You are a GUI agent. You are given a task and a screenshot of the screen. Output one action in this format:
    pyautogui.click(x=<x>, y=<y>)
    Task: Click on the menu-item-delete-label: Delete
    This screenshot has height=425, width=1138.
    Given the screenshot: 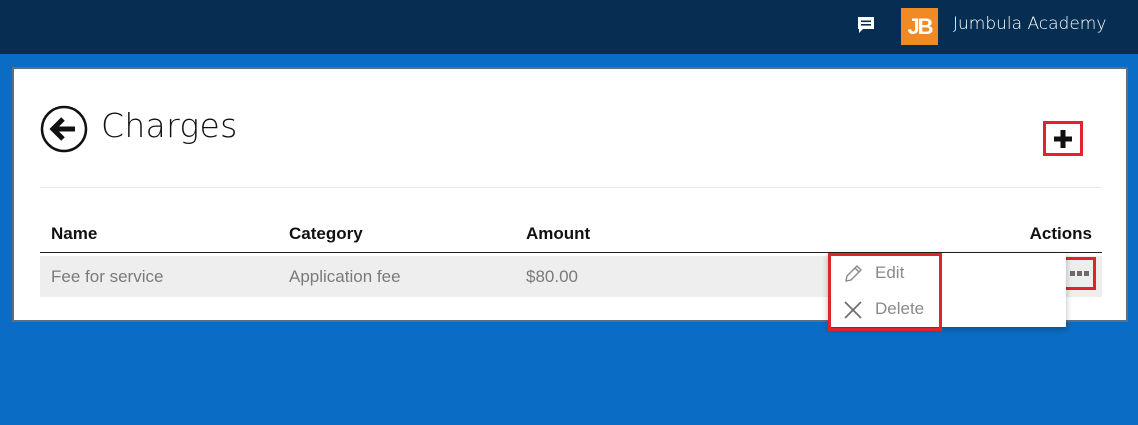 What is the action you would take?
    pyautogui.click(x=900, y=308)
    